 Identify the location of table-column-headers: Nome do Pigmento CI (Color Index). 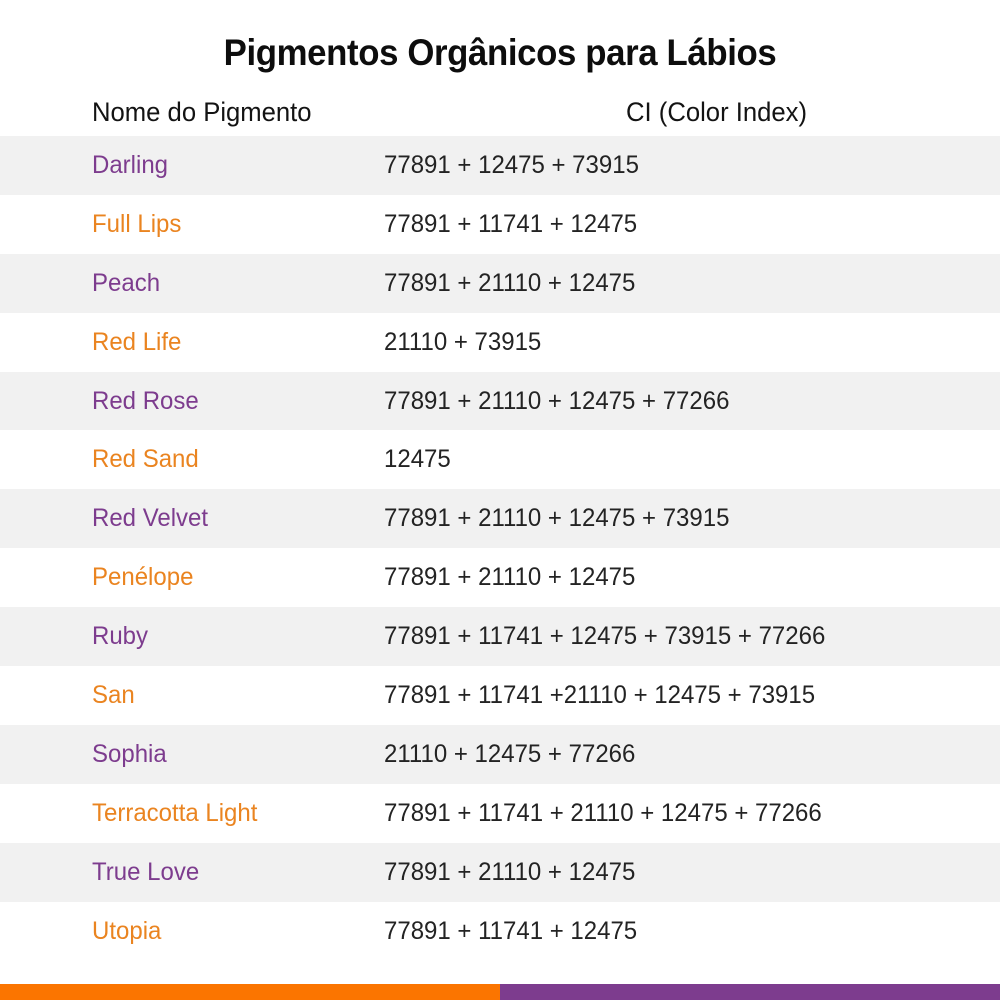
(500, 116).